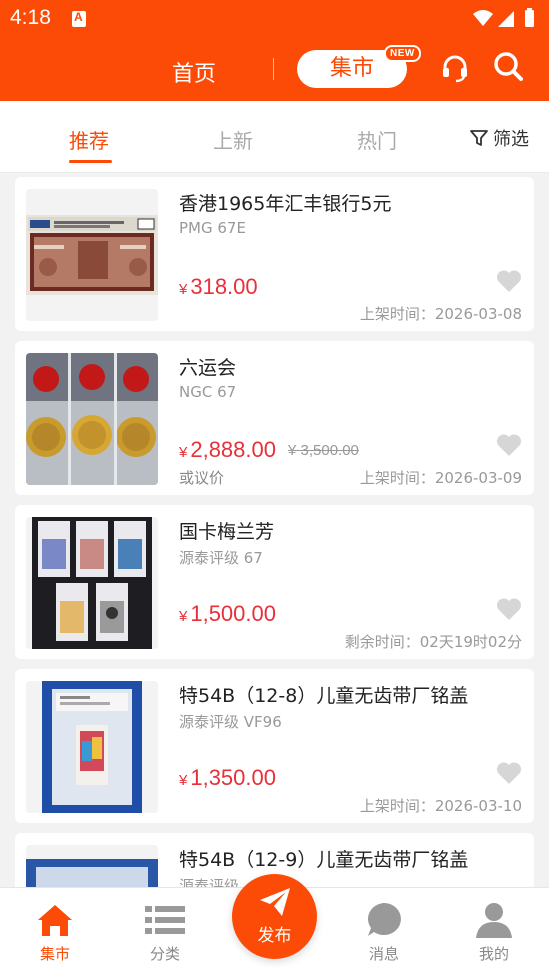  What do you see at coordinates (54, 954) in the screenshot?
I see `tabbar-label: 集市` at bounding box center [54, 954].